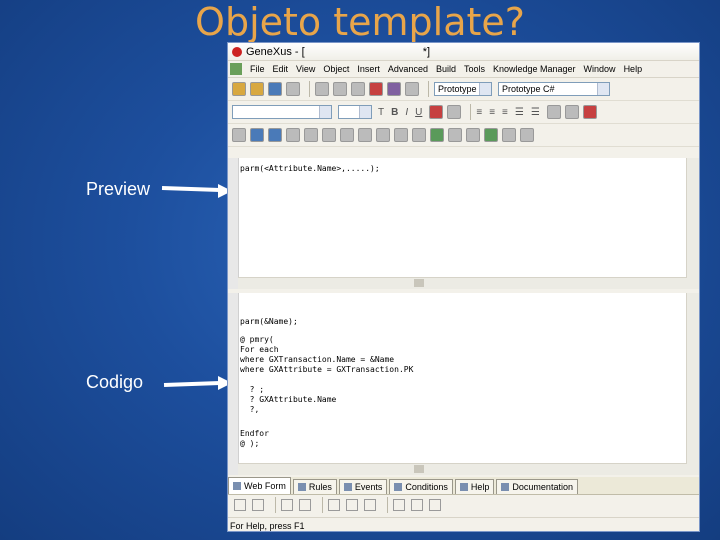 This screenshot has width=720, height=540. Describe the element at coordinates (463, 52) in the screenshot. I see `window-titlebar: GeneXus - [ *]` at that location.